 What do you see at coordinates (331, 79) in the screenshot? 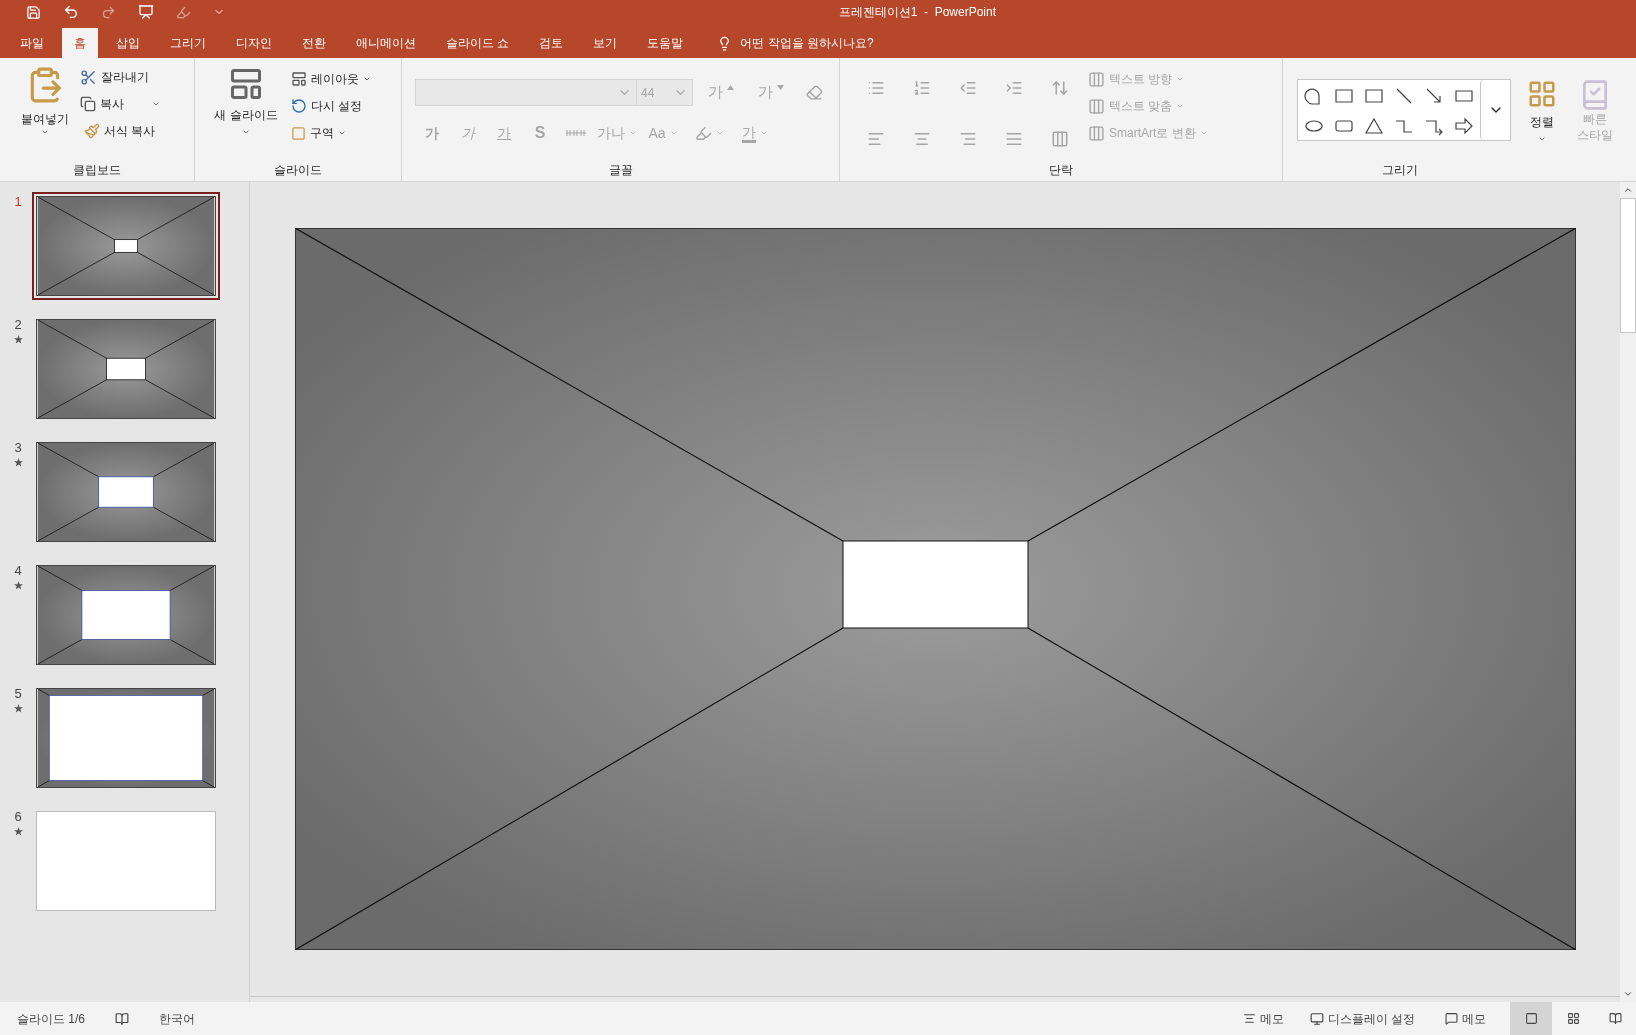
I see `layout-button: 레이아웃` at bounding box center [331, 79].